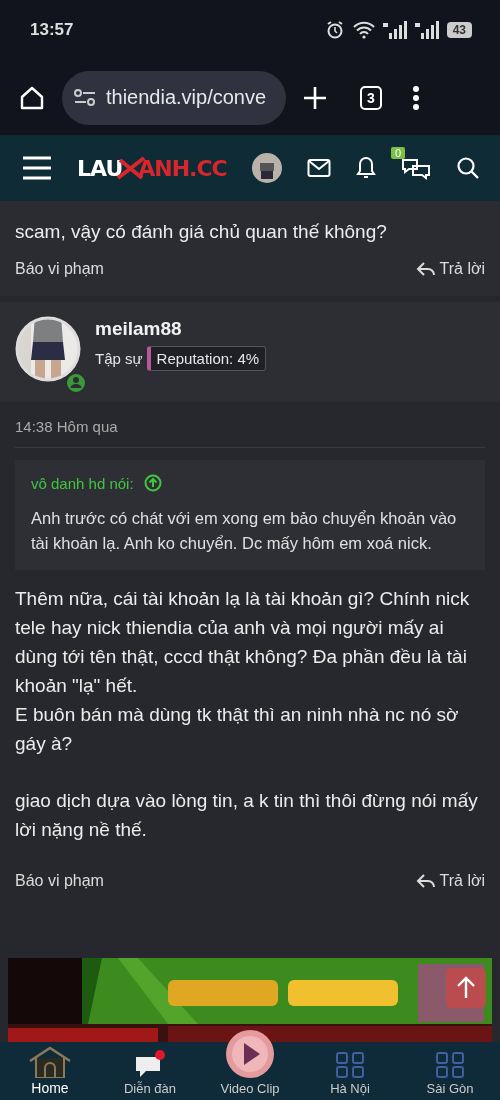 This screenshot has width=500, height=1100. Describe the element at coordinates (82, 483) in the screenshot. I see `quote-author: vô danh hd nói:` at that location.